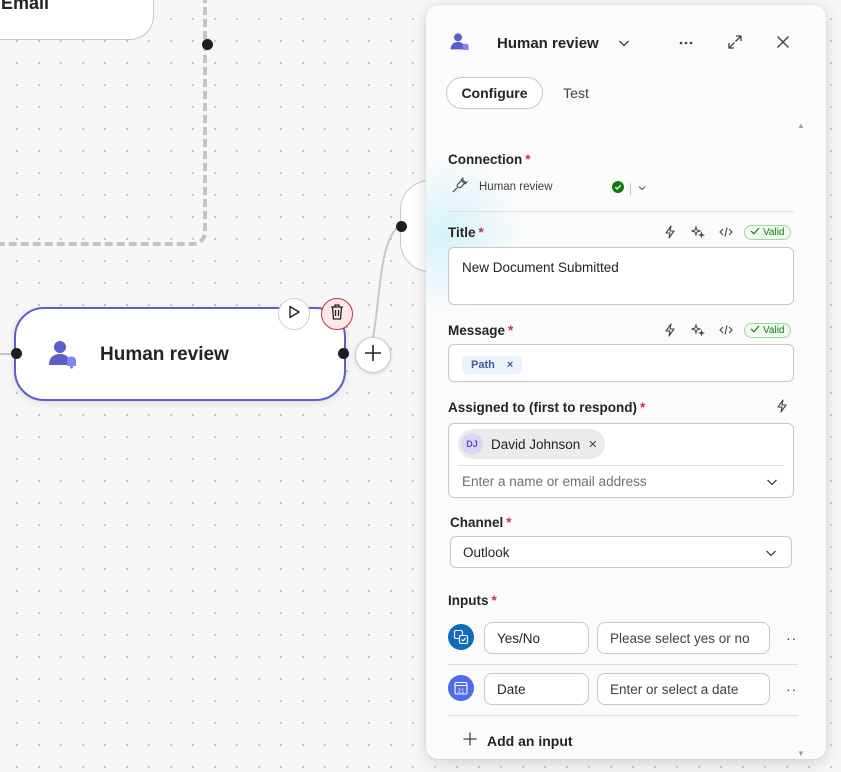 This screenshot has height=772, width=841. What do you see at coordinates (621, 363) in the screenshot?
I see `message-input: Path ×` at bounding box center [621, 363].